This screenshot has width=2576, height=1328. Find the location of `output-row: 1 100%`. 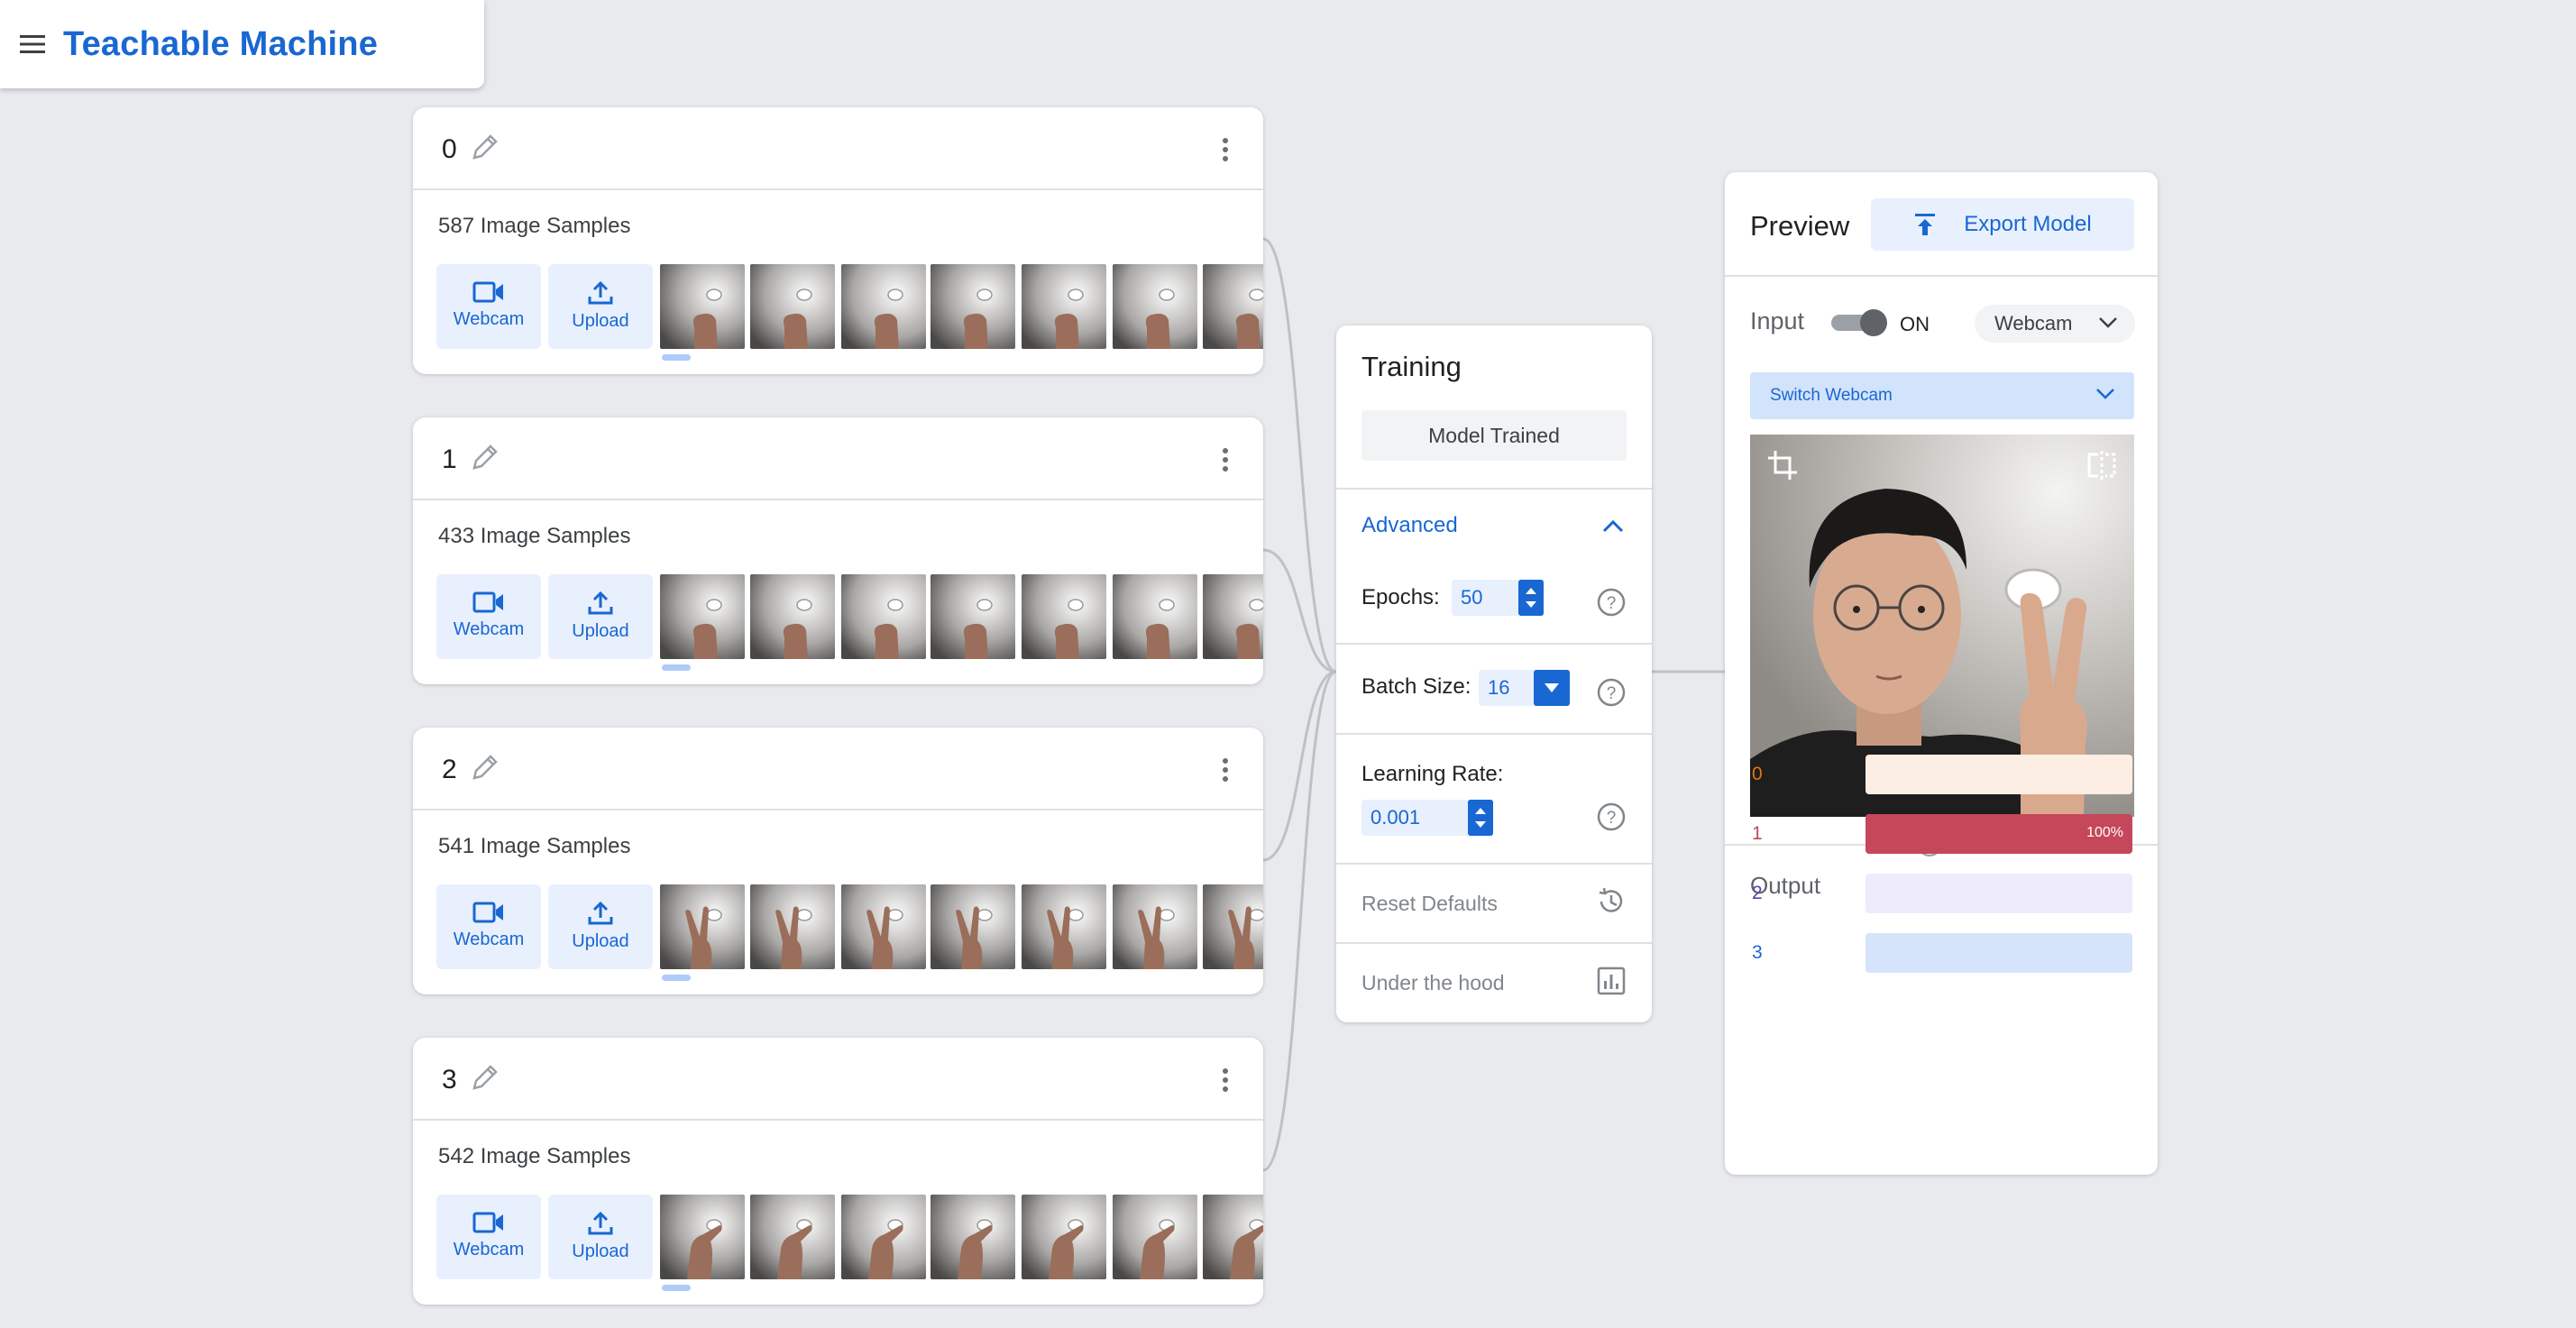

output-row: 1 100% is located at coordinates (1942, 834).